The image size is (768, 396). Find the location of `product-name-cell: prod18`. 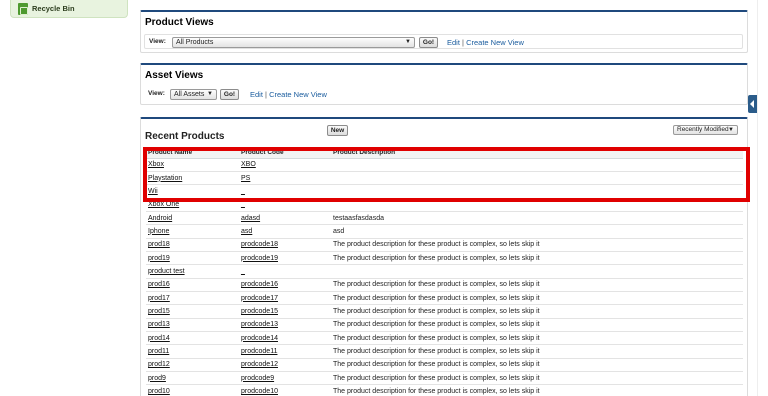

product-name-cell: prod18 is located at coordinates (192, 245).